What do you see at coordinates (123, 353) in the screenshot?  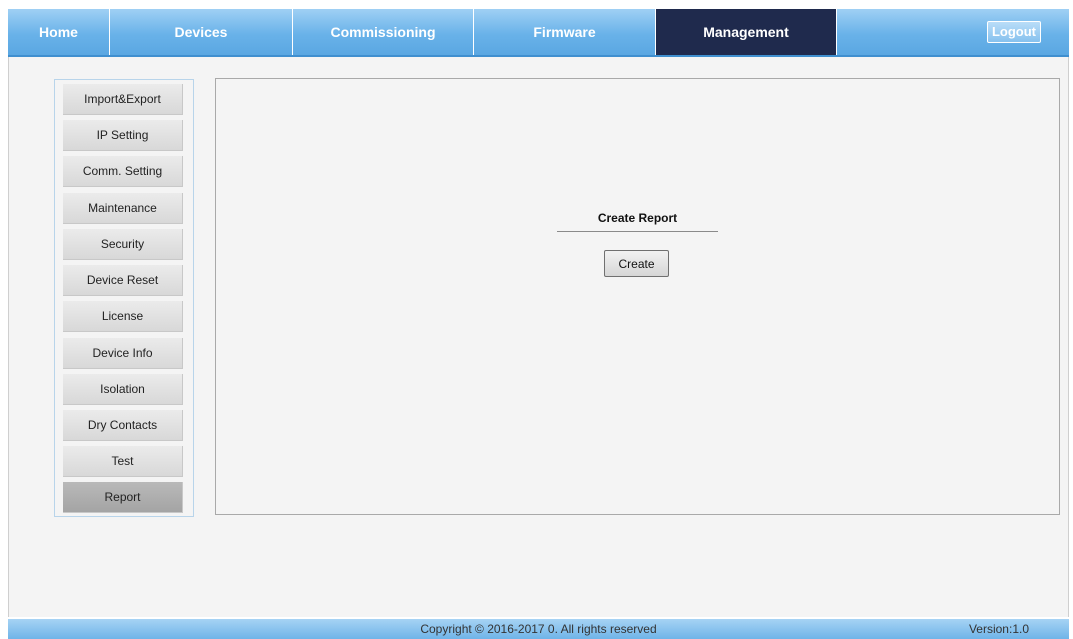 I see `sidebar-item-device-info: Device Info` at bounding box center [123, 353].